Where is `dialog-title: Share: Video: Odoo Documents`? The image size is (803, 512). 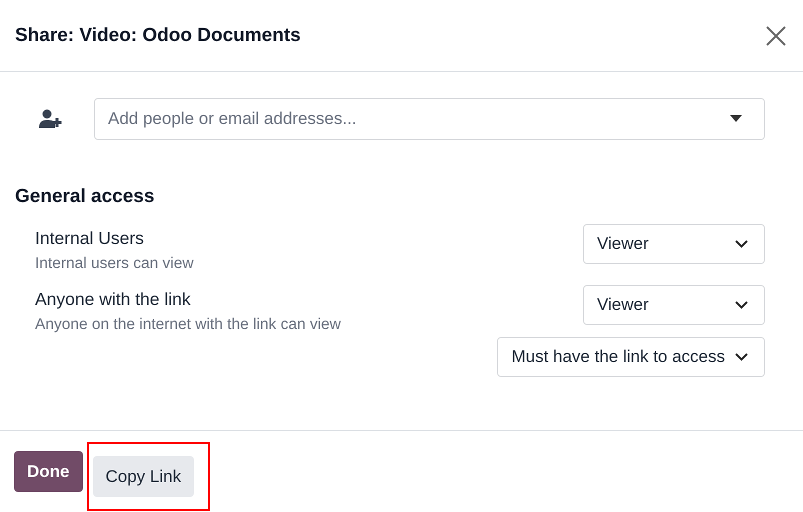
dialog-title: Share: Video: Odoo Documents is located at coordinates (158, 35).